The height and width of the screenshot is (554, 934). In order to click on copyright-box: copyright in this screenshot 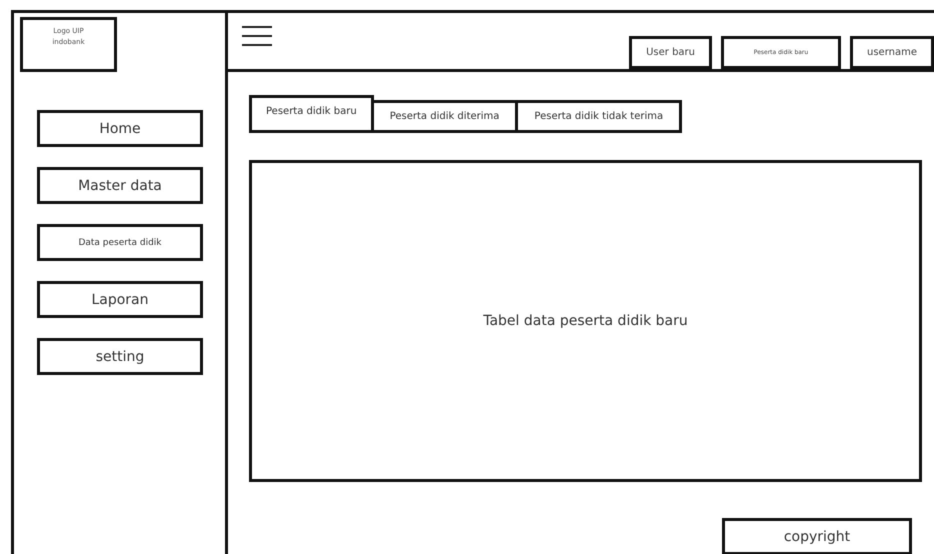, I will do `click(817, 536)`.